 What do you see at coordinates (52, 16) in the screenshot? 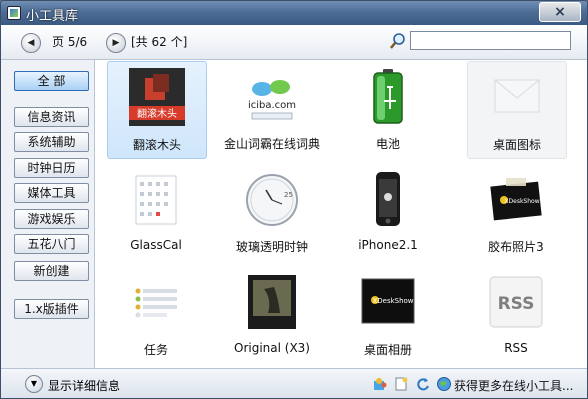
I see `window-title: 小工具库` at bounding box center [52, 16].